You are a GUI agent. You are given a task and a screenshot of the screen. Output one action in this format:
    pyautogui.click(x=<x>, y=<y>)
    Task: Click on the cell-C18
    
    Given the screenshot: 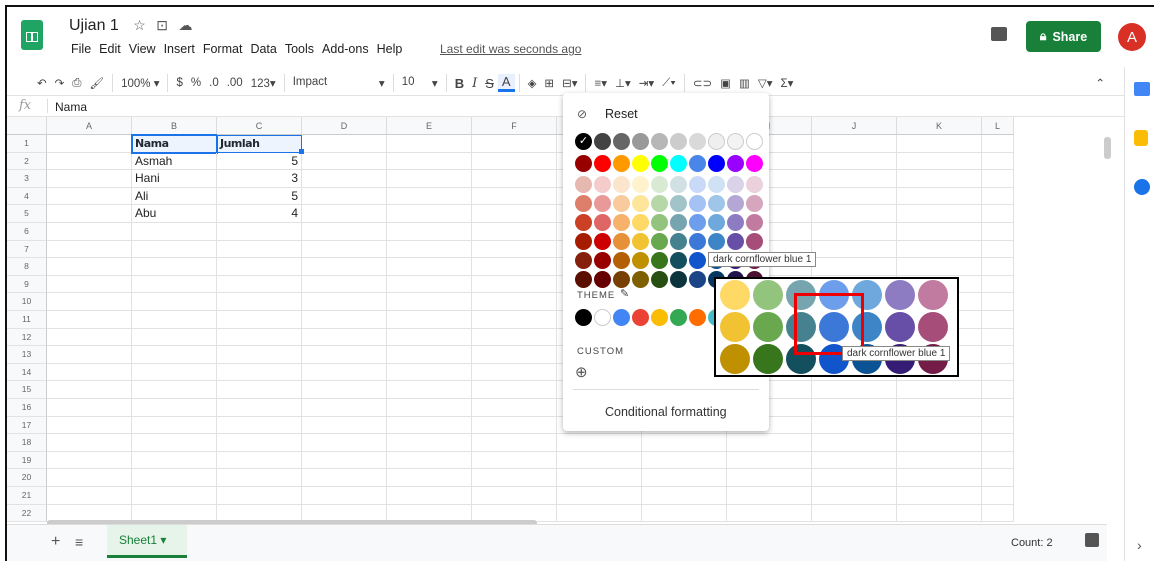 What is the action you would take?
    pyautogui.click(x=259, y=443)
    